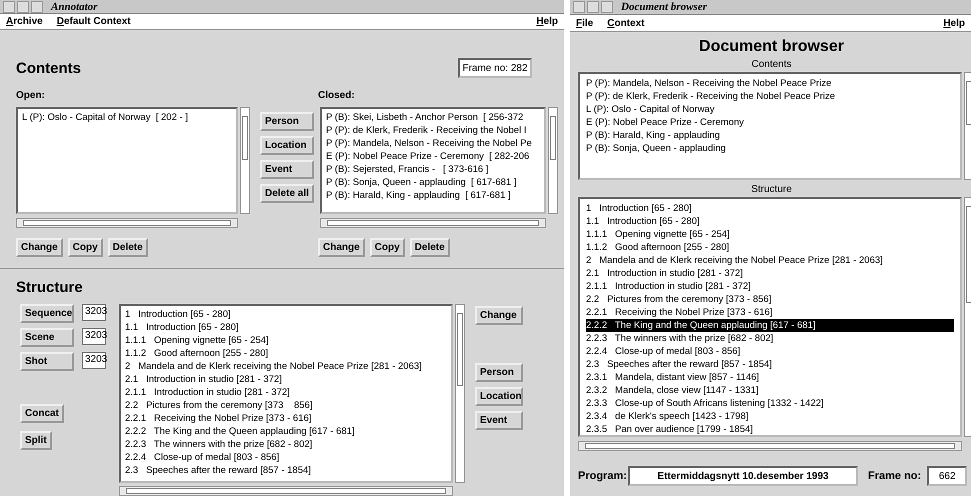 The image size is (971, 496). What do you see at coordinates (770, 96) in the screenshot?
I see `list-item: P (P): de Klerk, Frederik - Receiving the Nobel Peace Prize` at bounding box center [770, 96].